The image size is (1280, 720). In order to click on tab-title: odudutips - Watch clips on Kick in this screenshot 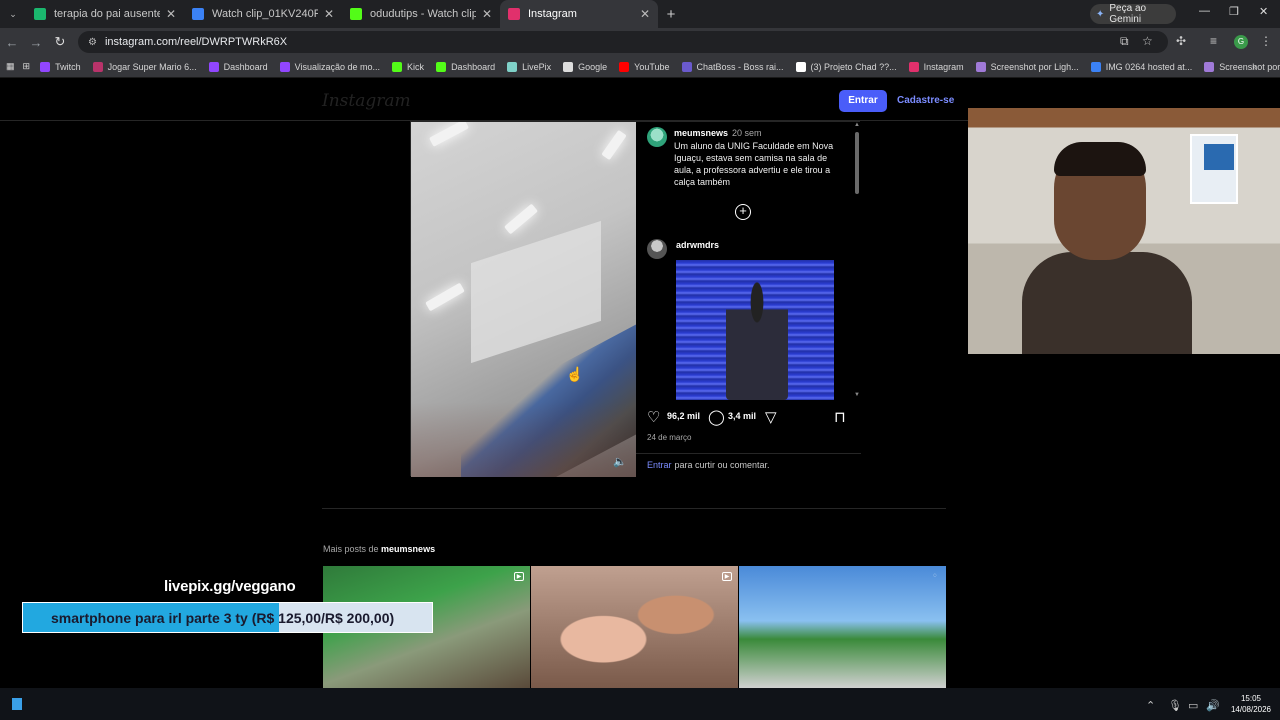, I will do `click(423, 14)`.